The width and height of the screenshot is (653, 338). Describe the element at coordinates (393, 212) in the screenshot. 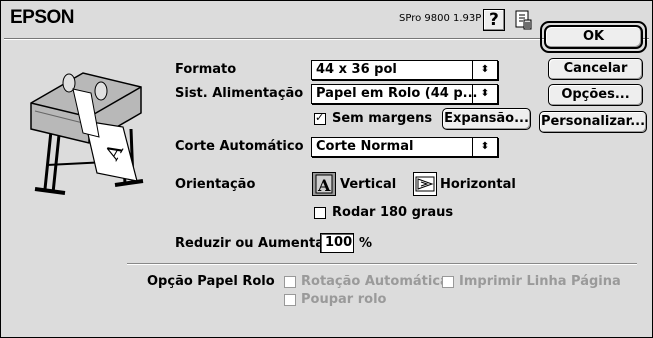

I see `rotate-180-label: Rodar 180 graus` at that location.